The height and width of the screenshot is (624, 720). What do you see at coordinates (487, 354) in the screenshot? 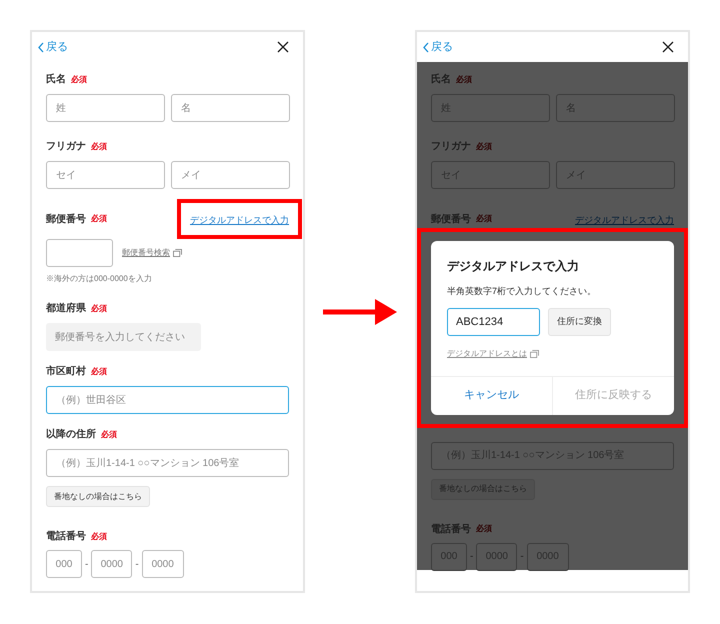
I see `help-link: デジタルアドレスとは` at bounding box center [487, 354].